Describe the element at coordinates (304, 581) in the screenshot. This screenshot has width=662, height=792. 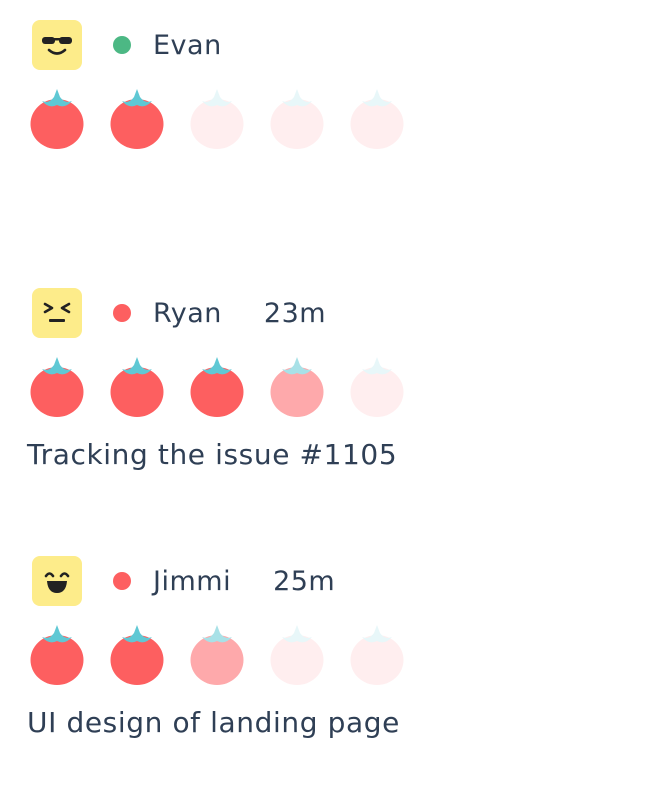
I see `focus-time: 25m` at that location.